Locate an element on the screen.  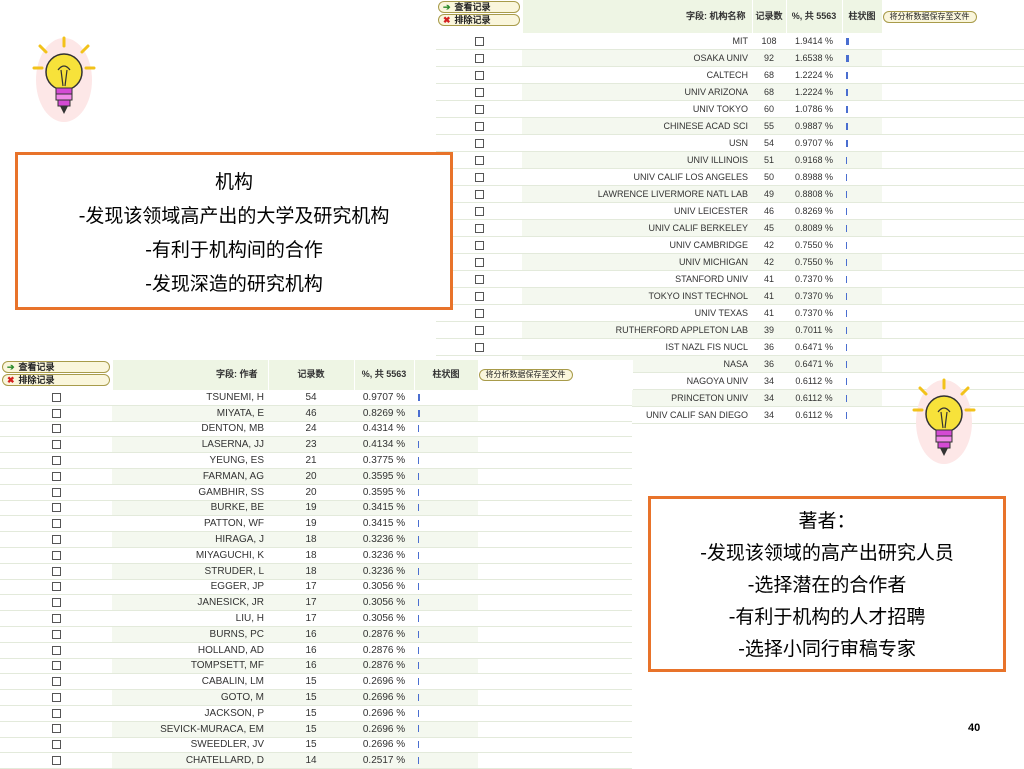
row-count: 15 is located at coordinates (311, 729).